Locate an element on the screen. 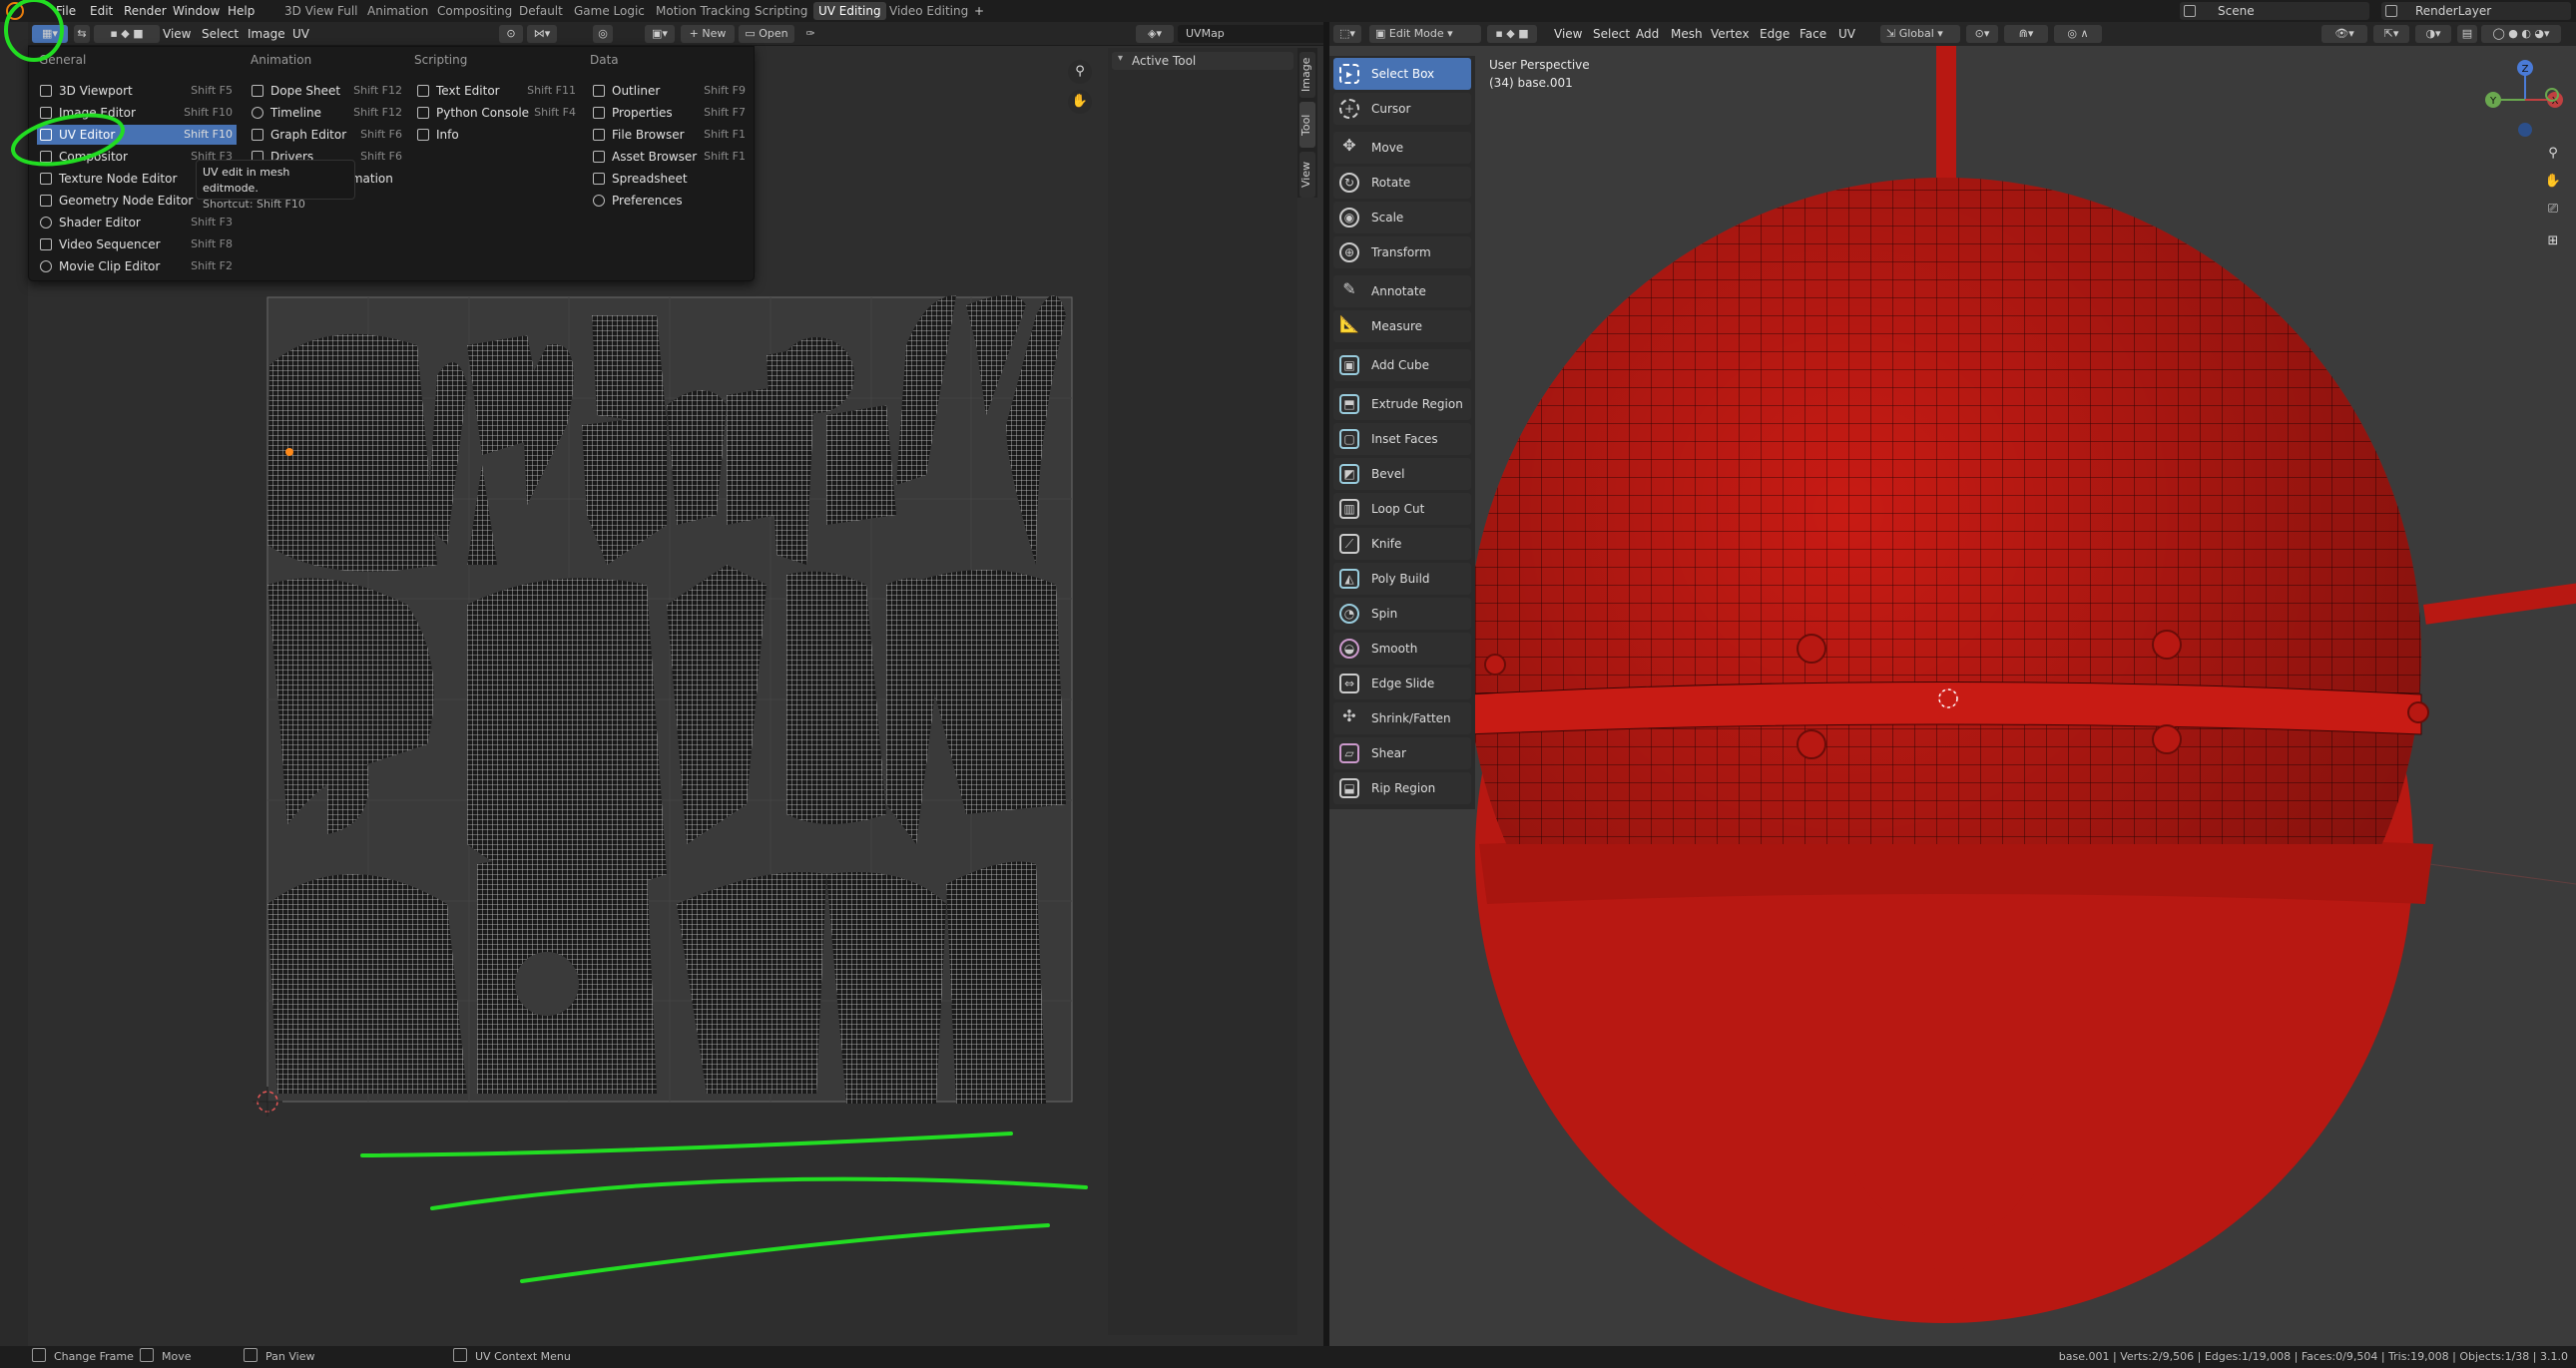  tool-shear: ▱ Shear is located at coordinates (1402, 753).